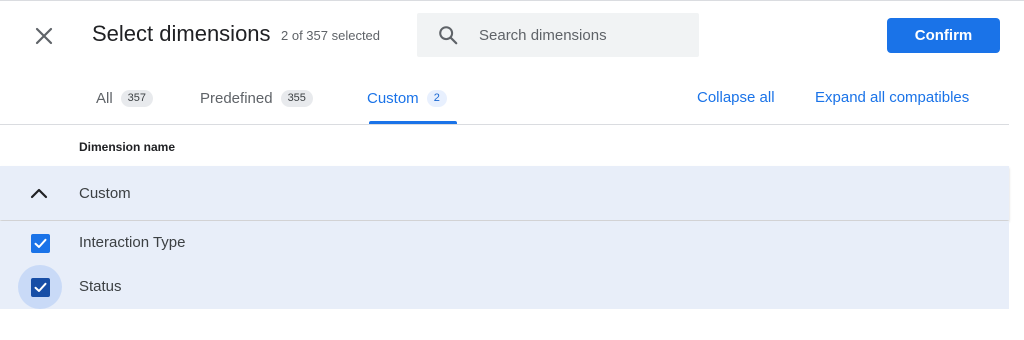 The width and height of the screenshot is (1024, 340). Describe the element at coordinates (943, 35) in the screenshot. I see `confirm-button: Confirm` at that location.